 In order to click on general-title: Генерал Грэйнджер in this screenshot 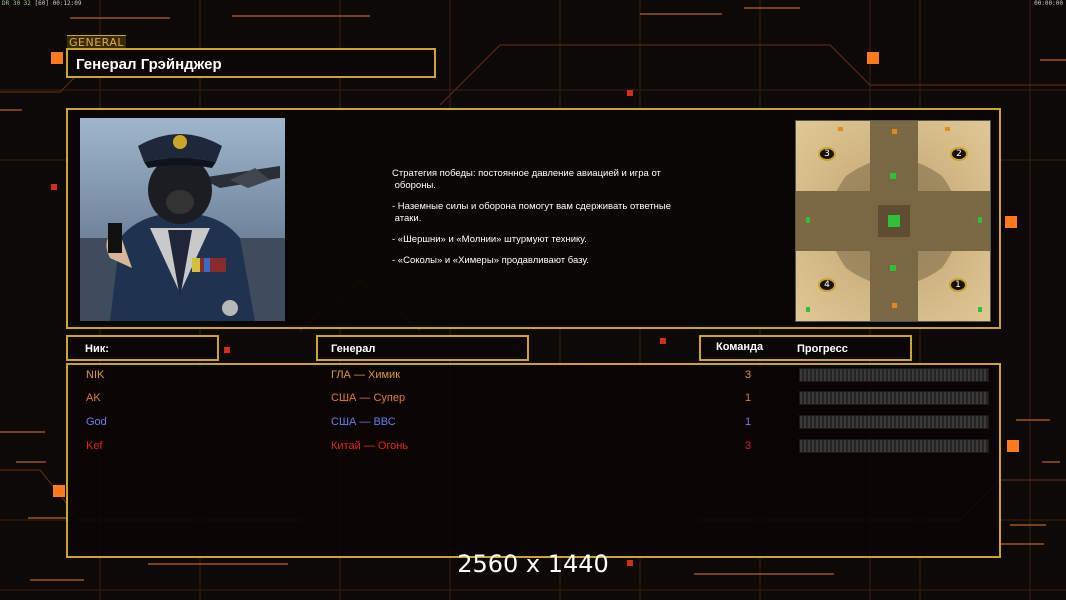, I will do `click(149, 64)`.